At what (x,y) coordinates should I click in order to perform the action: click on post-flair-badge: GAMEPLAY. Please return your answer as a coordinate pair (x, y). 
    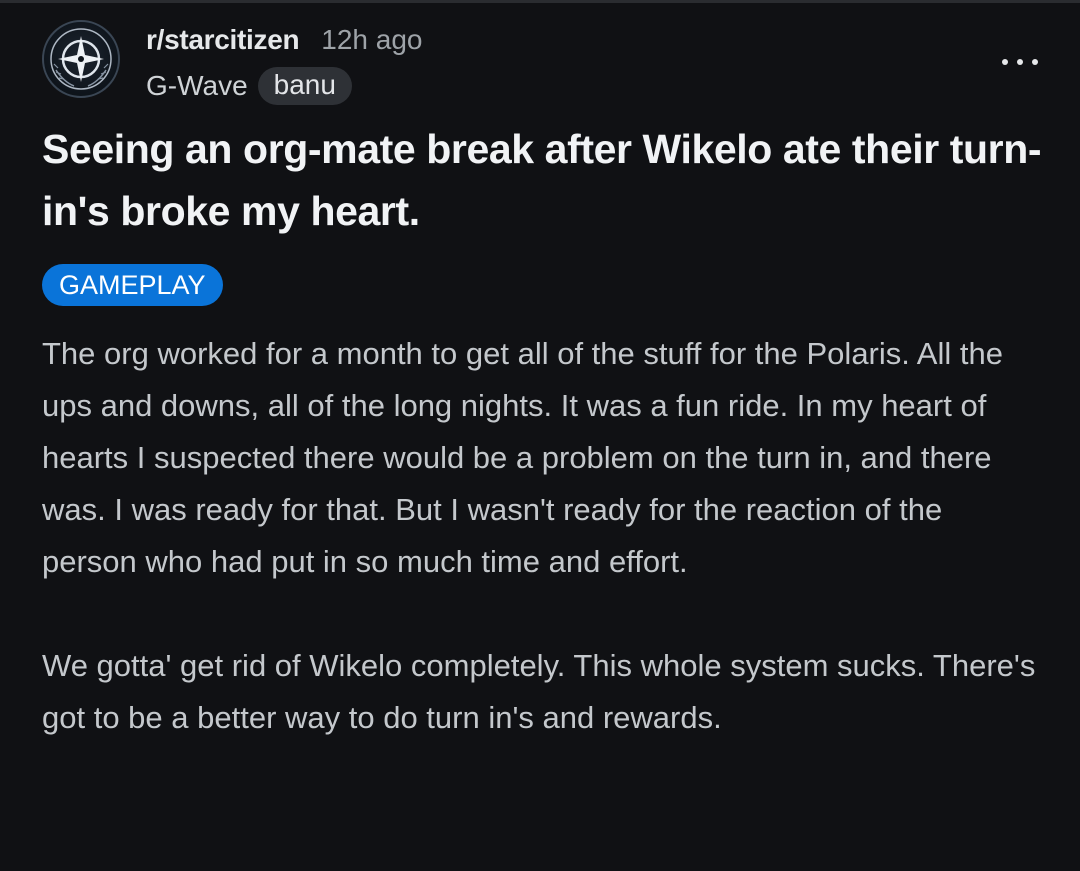
    Looking at the image, I should click on (132, 285).